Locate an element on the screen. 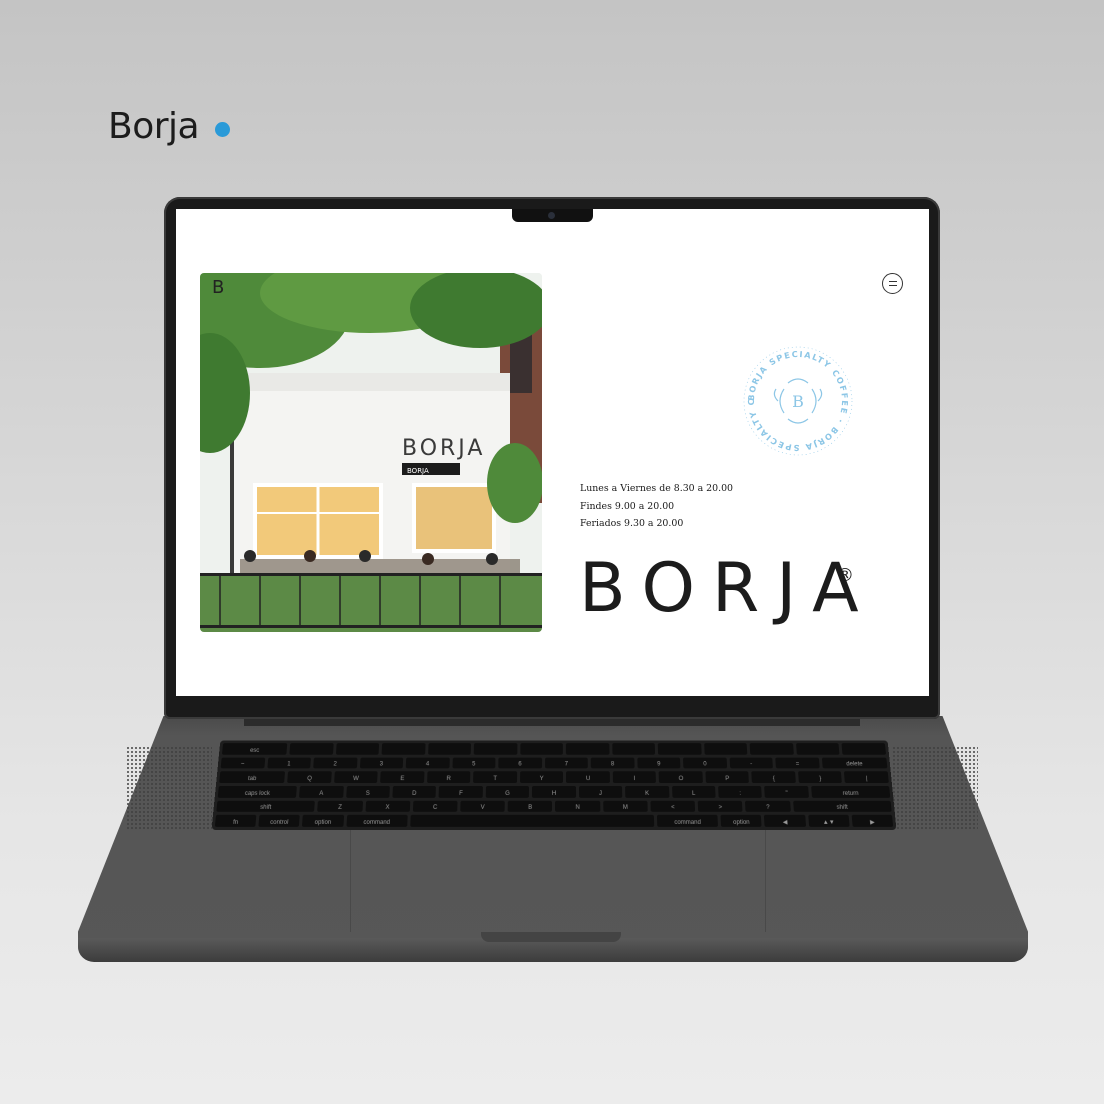 Image resolution: width=1104 pixels, height=1104 pixels. fn-key: fn is located at coordinates (235, 821).